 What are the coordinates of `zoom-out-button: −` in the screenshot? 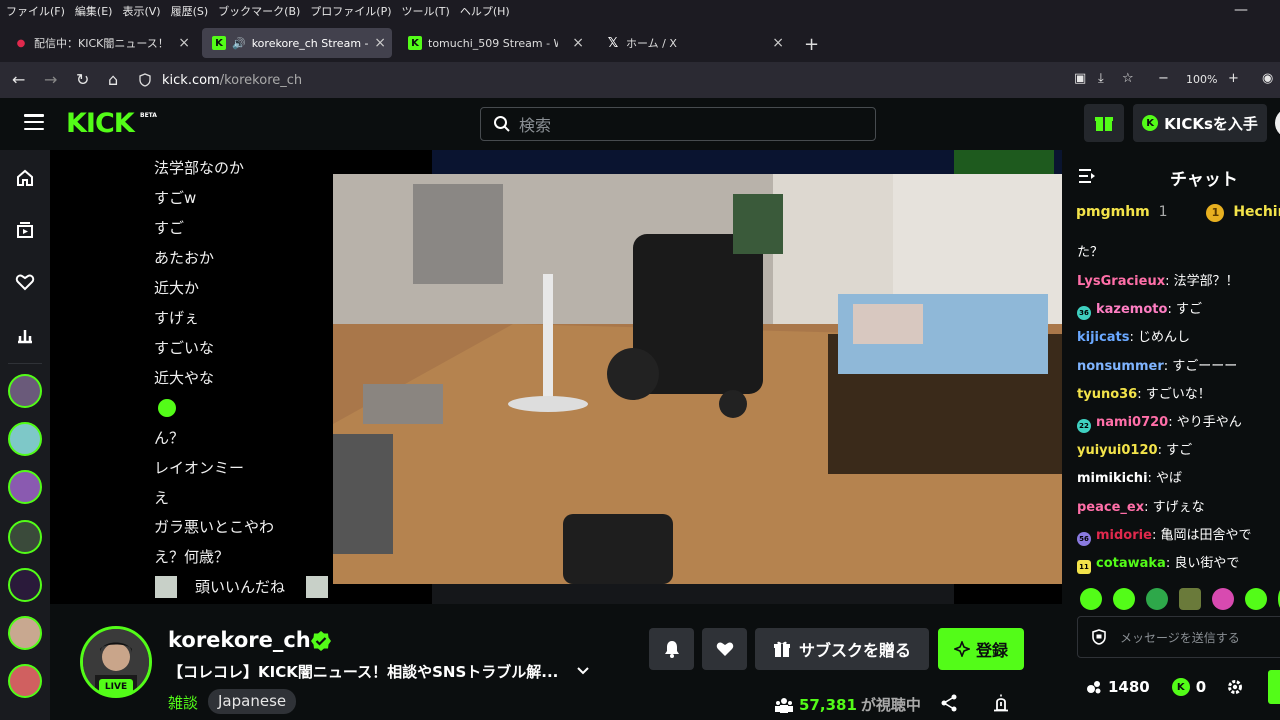 It's located at (1163, 78).